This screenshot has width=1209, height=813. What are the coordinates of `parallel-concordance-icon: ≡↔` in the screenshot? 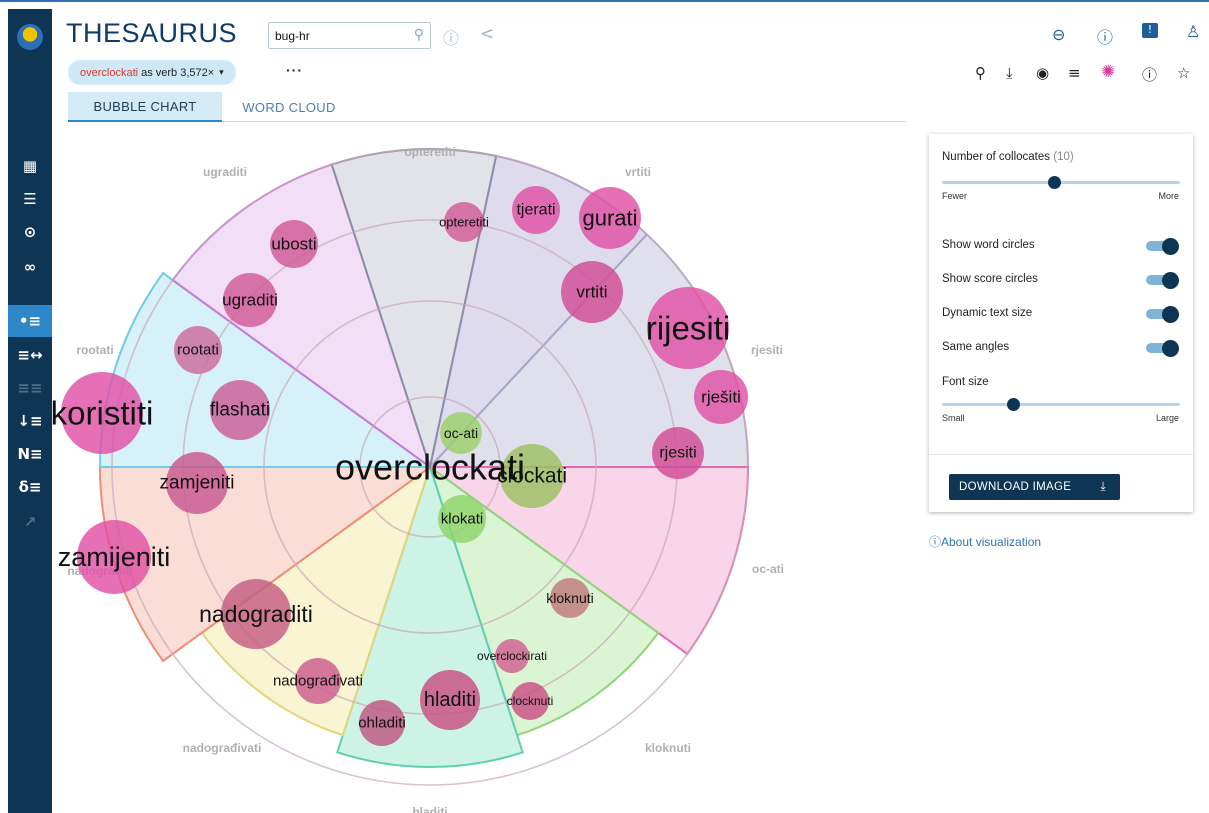 It's located at (30, 355).